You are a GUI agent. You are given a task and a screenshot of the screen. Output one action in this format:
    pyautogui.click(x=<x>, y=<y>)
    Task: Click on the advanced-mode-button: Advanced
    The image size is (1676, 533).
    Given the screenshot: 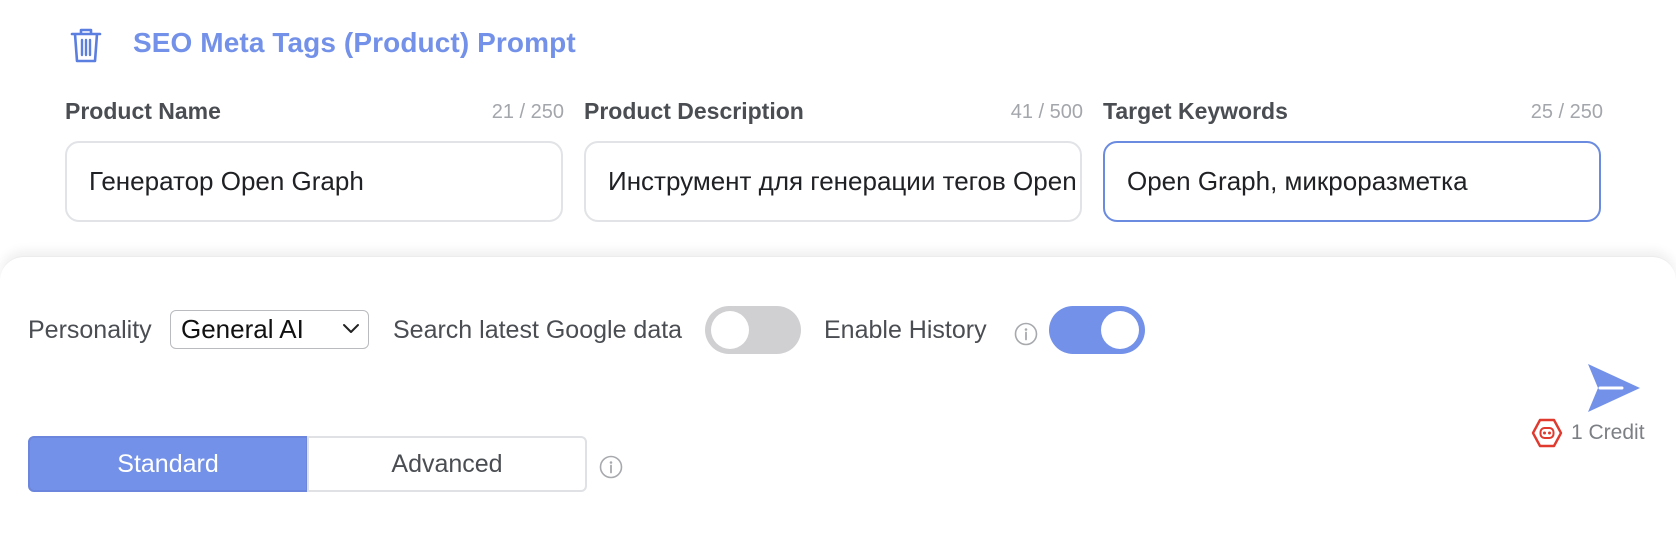 What is the action you would take?
    pyautogui.click(x=447, y=464)
    